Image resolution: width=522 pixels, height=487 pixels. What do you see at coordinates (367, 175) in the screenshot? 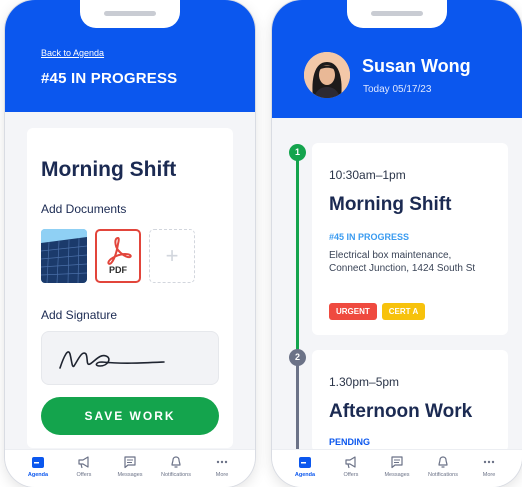
I see `event-time: 10:30am–1pm` at bounding box center [367, 175].